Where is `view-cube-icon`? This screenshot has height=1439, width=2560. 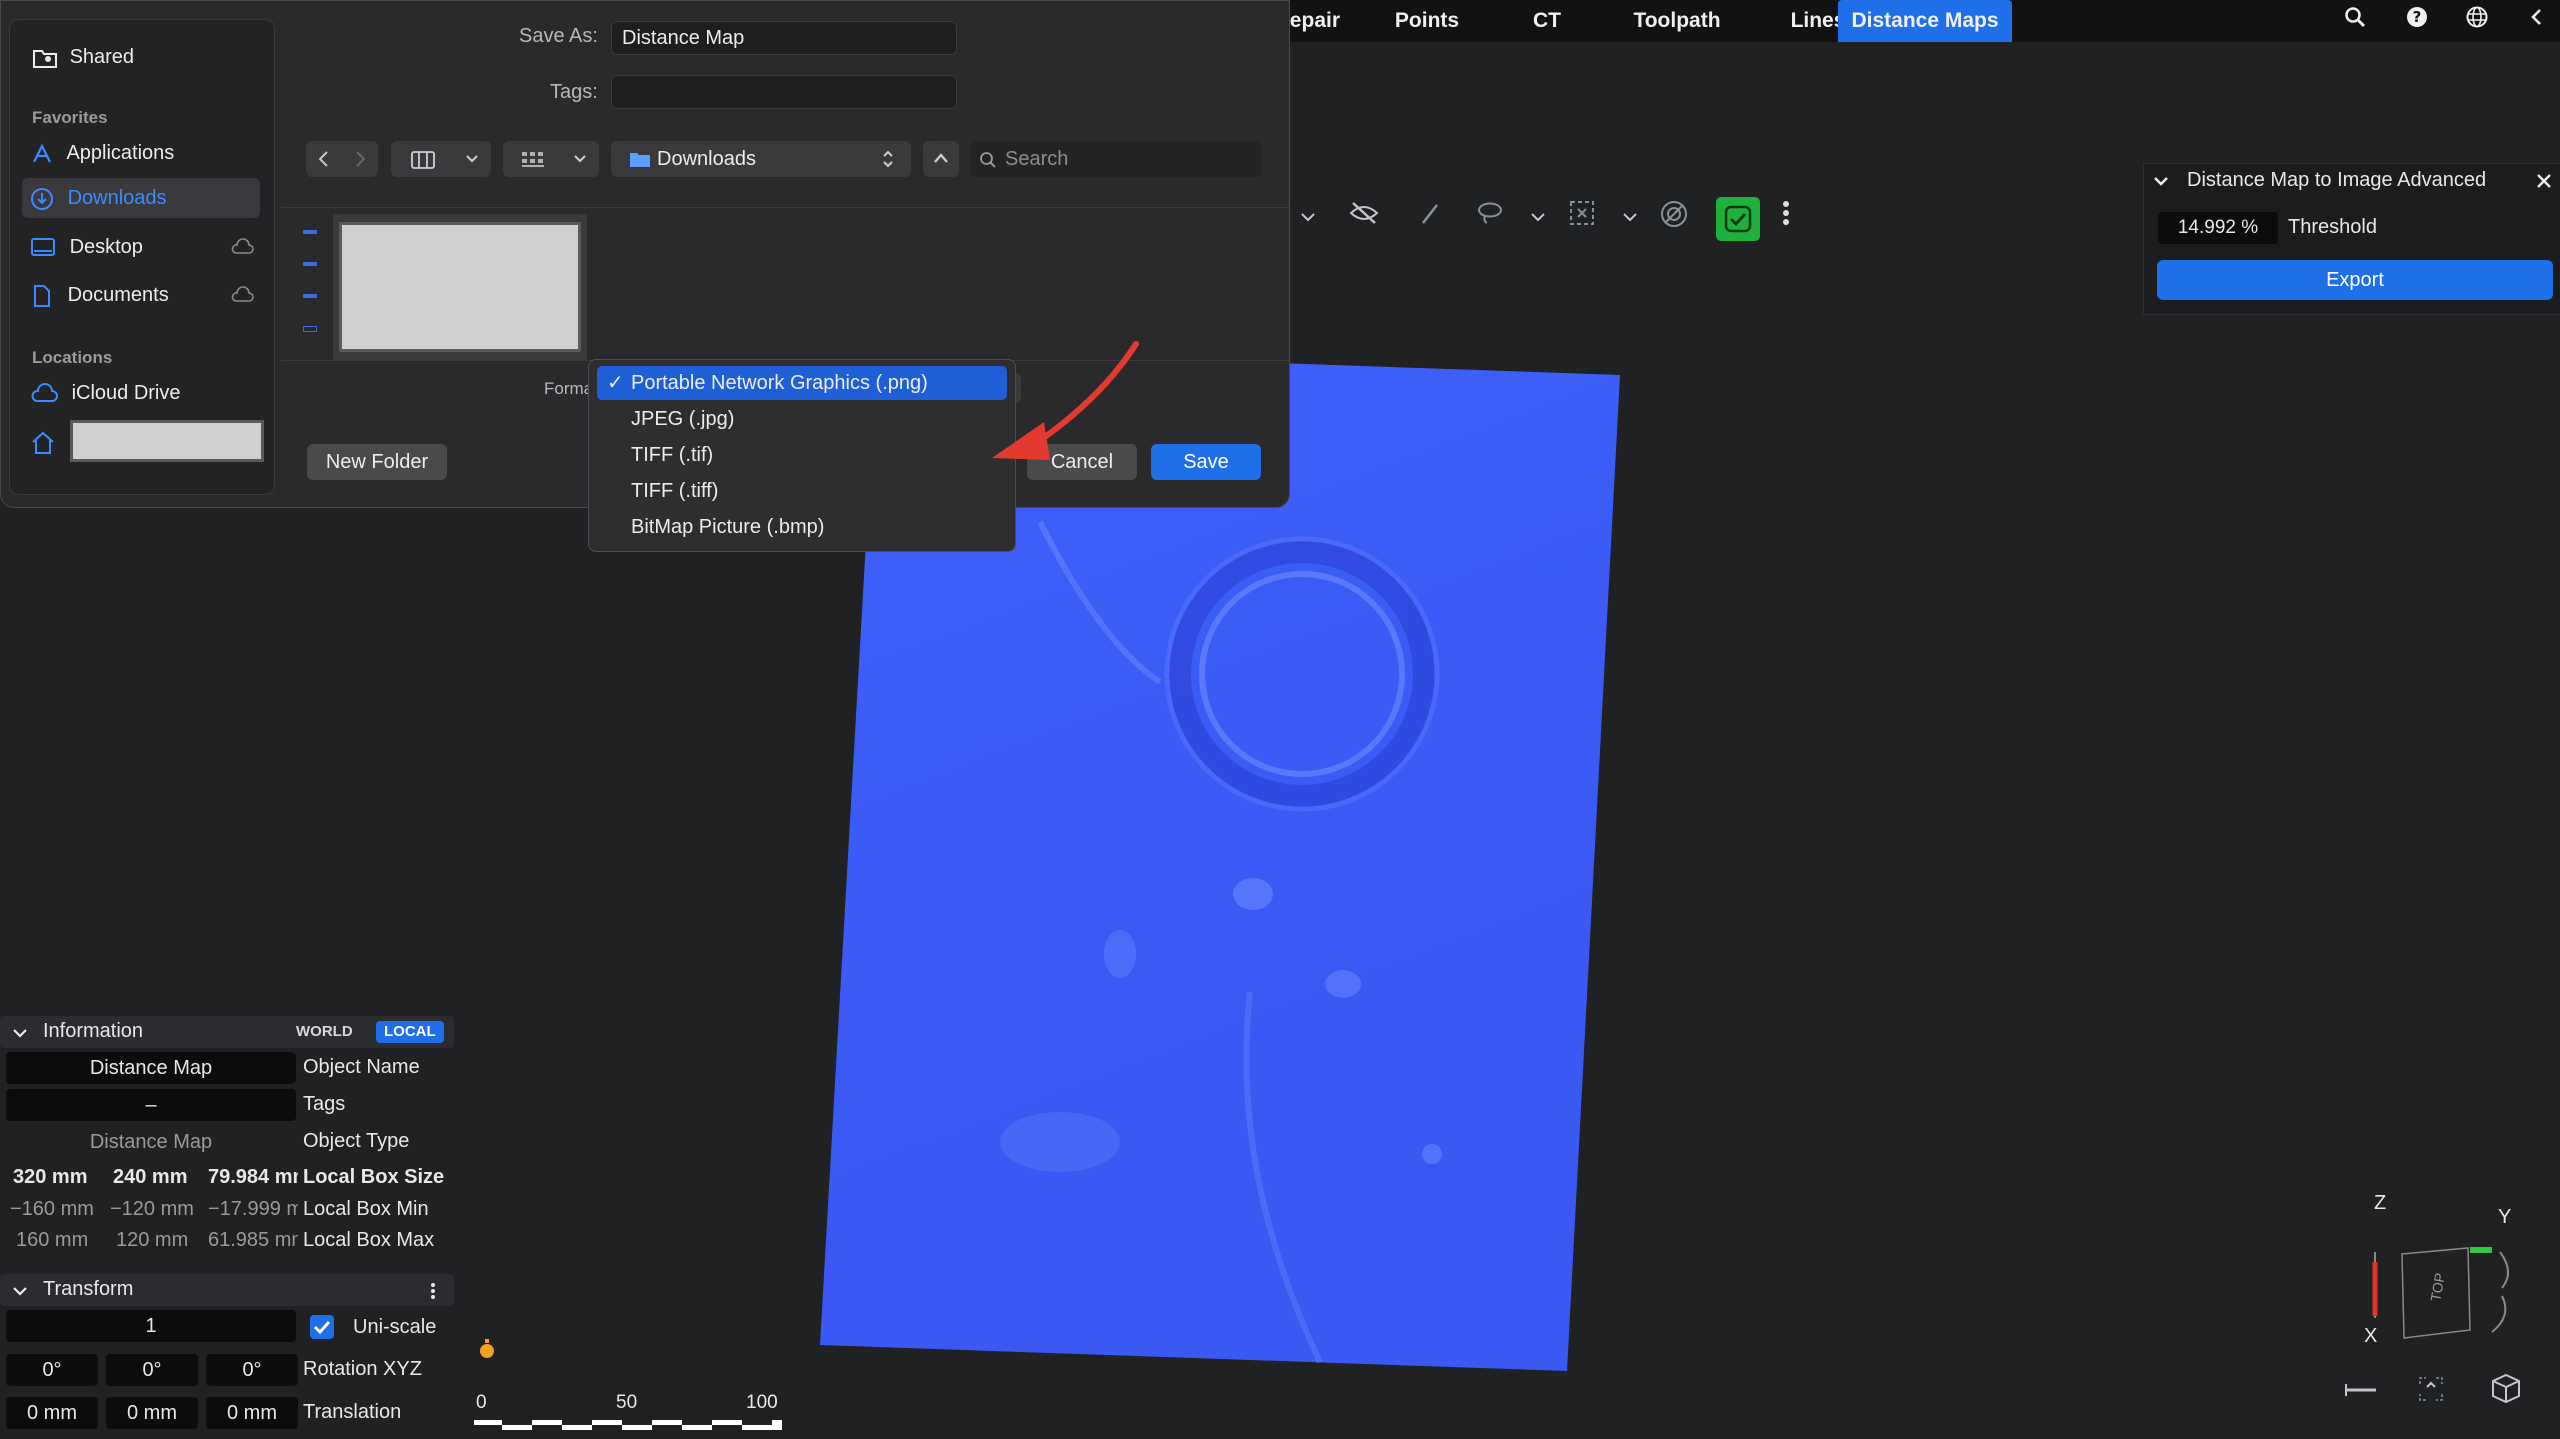 view-cube-icon is located at coordinates (2506, 1391).